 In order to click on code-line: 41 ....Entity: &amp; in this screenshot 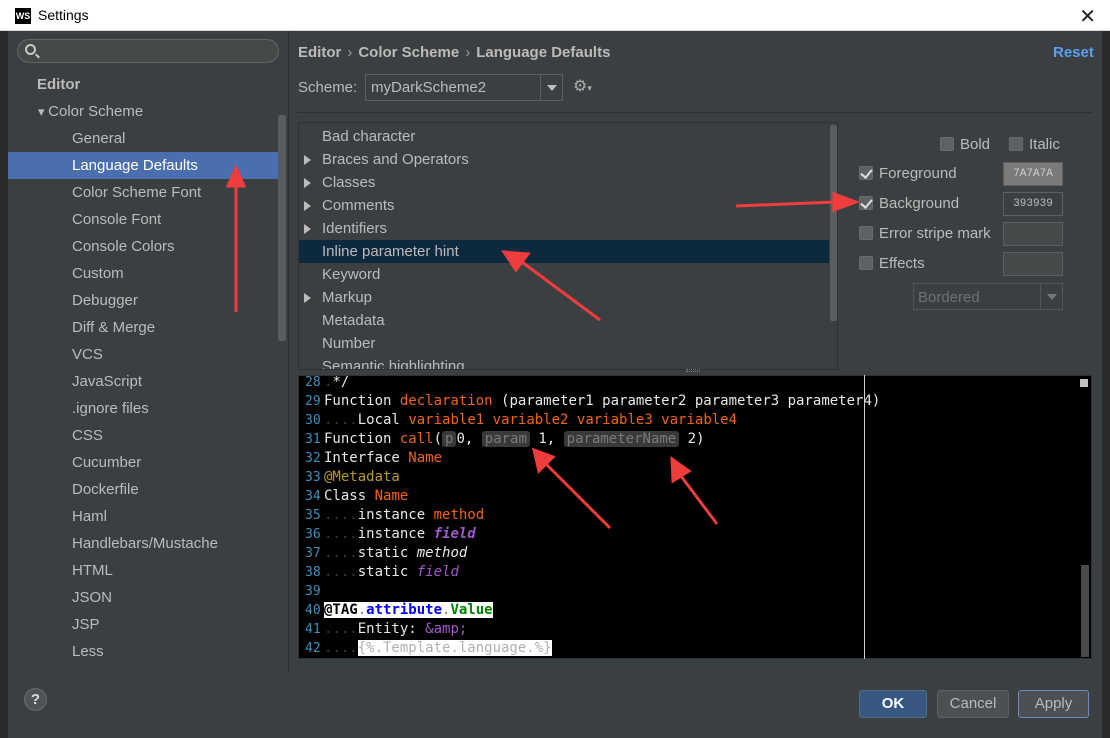, I will do `click(386, 629)`.